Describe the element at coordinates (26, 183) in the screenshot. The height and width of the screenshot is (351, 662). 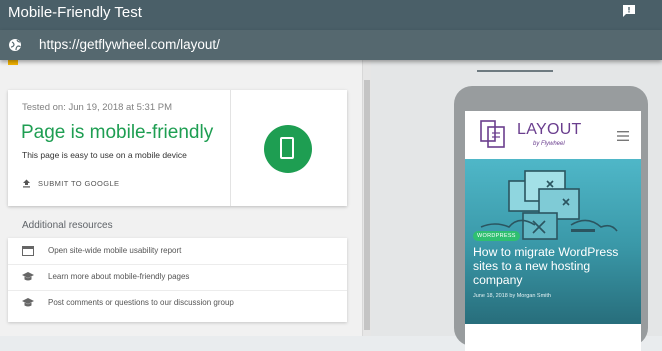
I see `upload-icon` at that location.